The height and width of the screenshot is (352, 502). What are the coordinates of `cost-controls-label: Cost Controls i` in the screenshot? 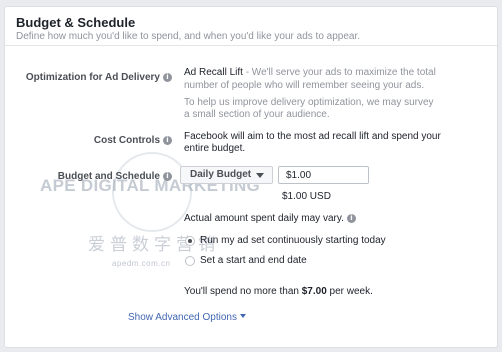 It's located at (133, 140).